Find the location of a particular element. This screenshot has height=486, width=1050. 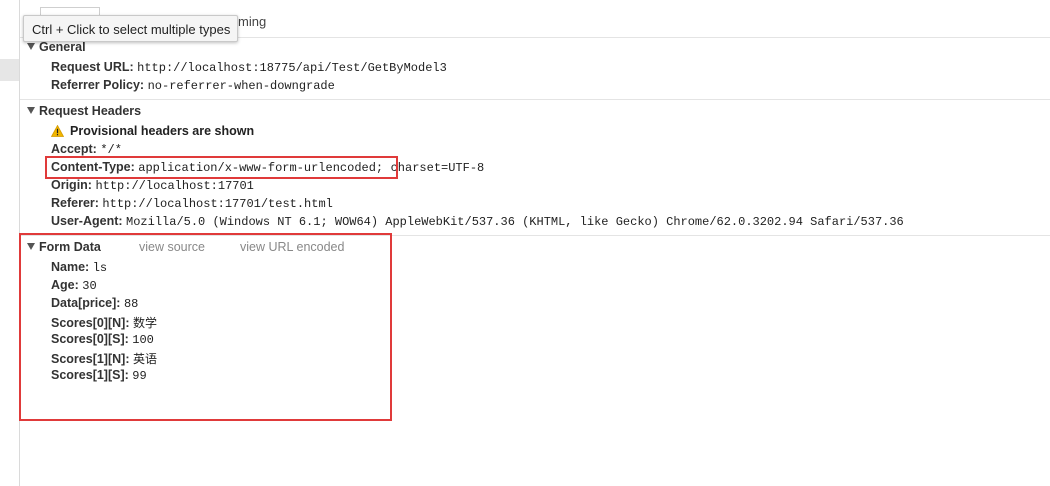

left-panel-strip is located at coordinates (10, 243).